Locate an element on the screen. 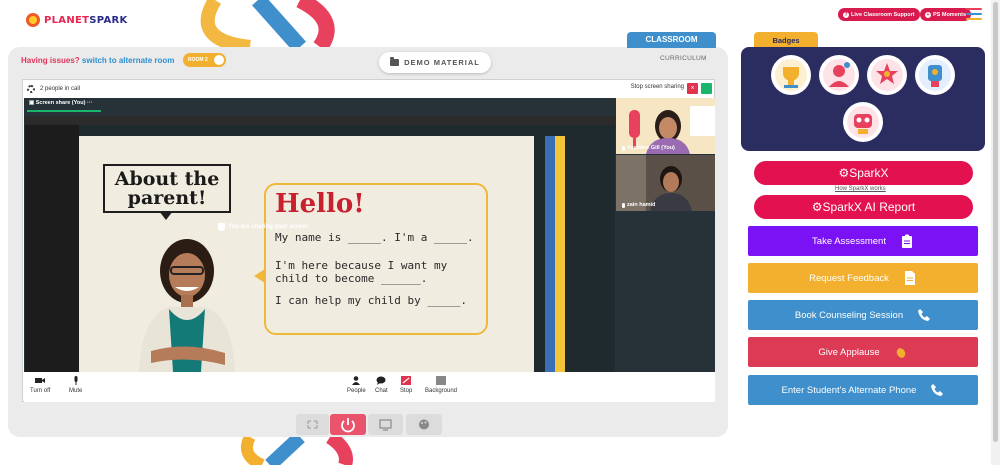  slide-hello: Hello! is located at coordinates (320, 204).